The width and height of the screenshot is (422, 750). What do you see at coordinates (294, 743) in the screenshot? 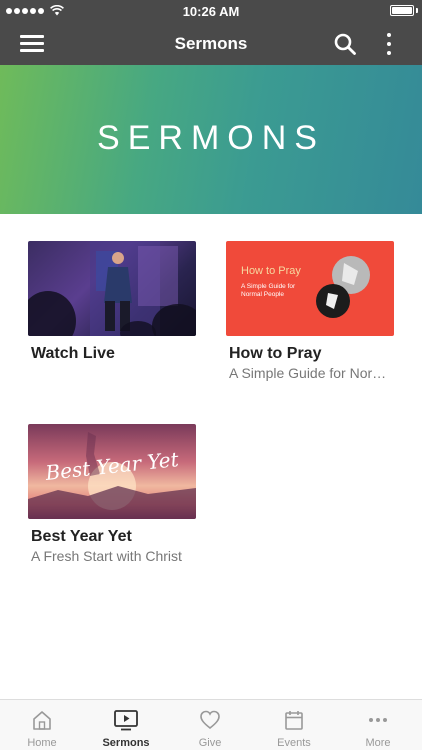
I see `tab-label: Events` at bounding box center [294, 743].